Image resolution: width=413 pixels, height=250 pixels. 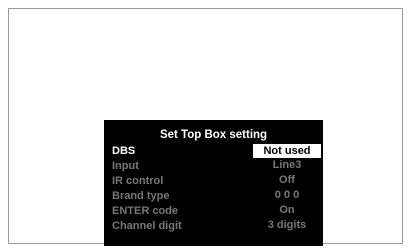 What do you see at coordinates (287, 165) in the screenshot?
I see `menu-item-value: Line3` at bounding box center [287, 165].